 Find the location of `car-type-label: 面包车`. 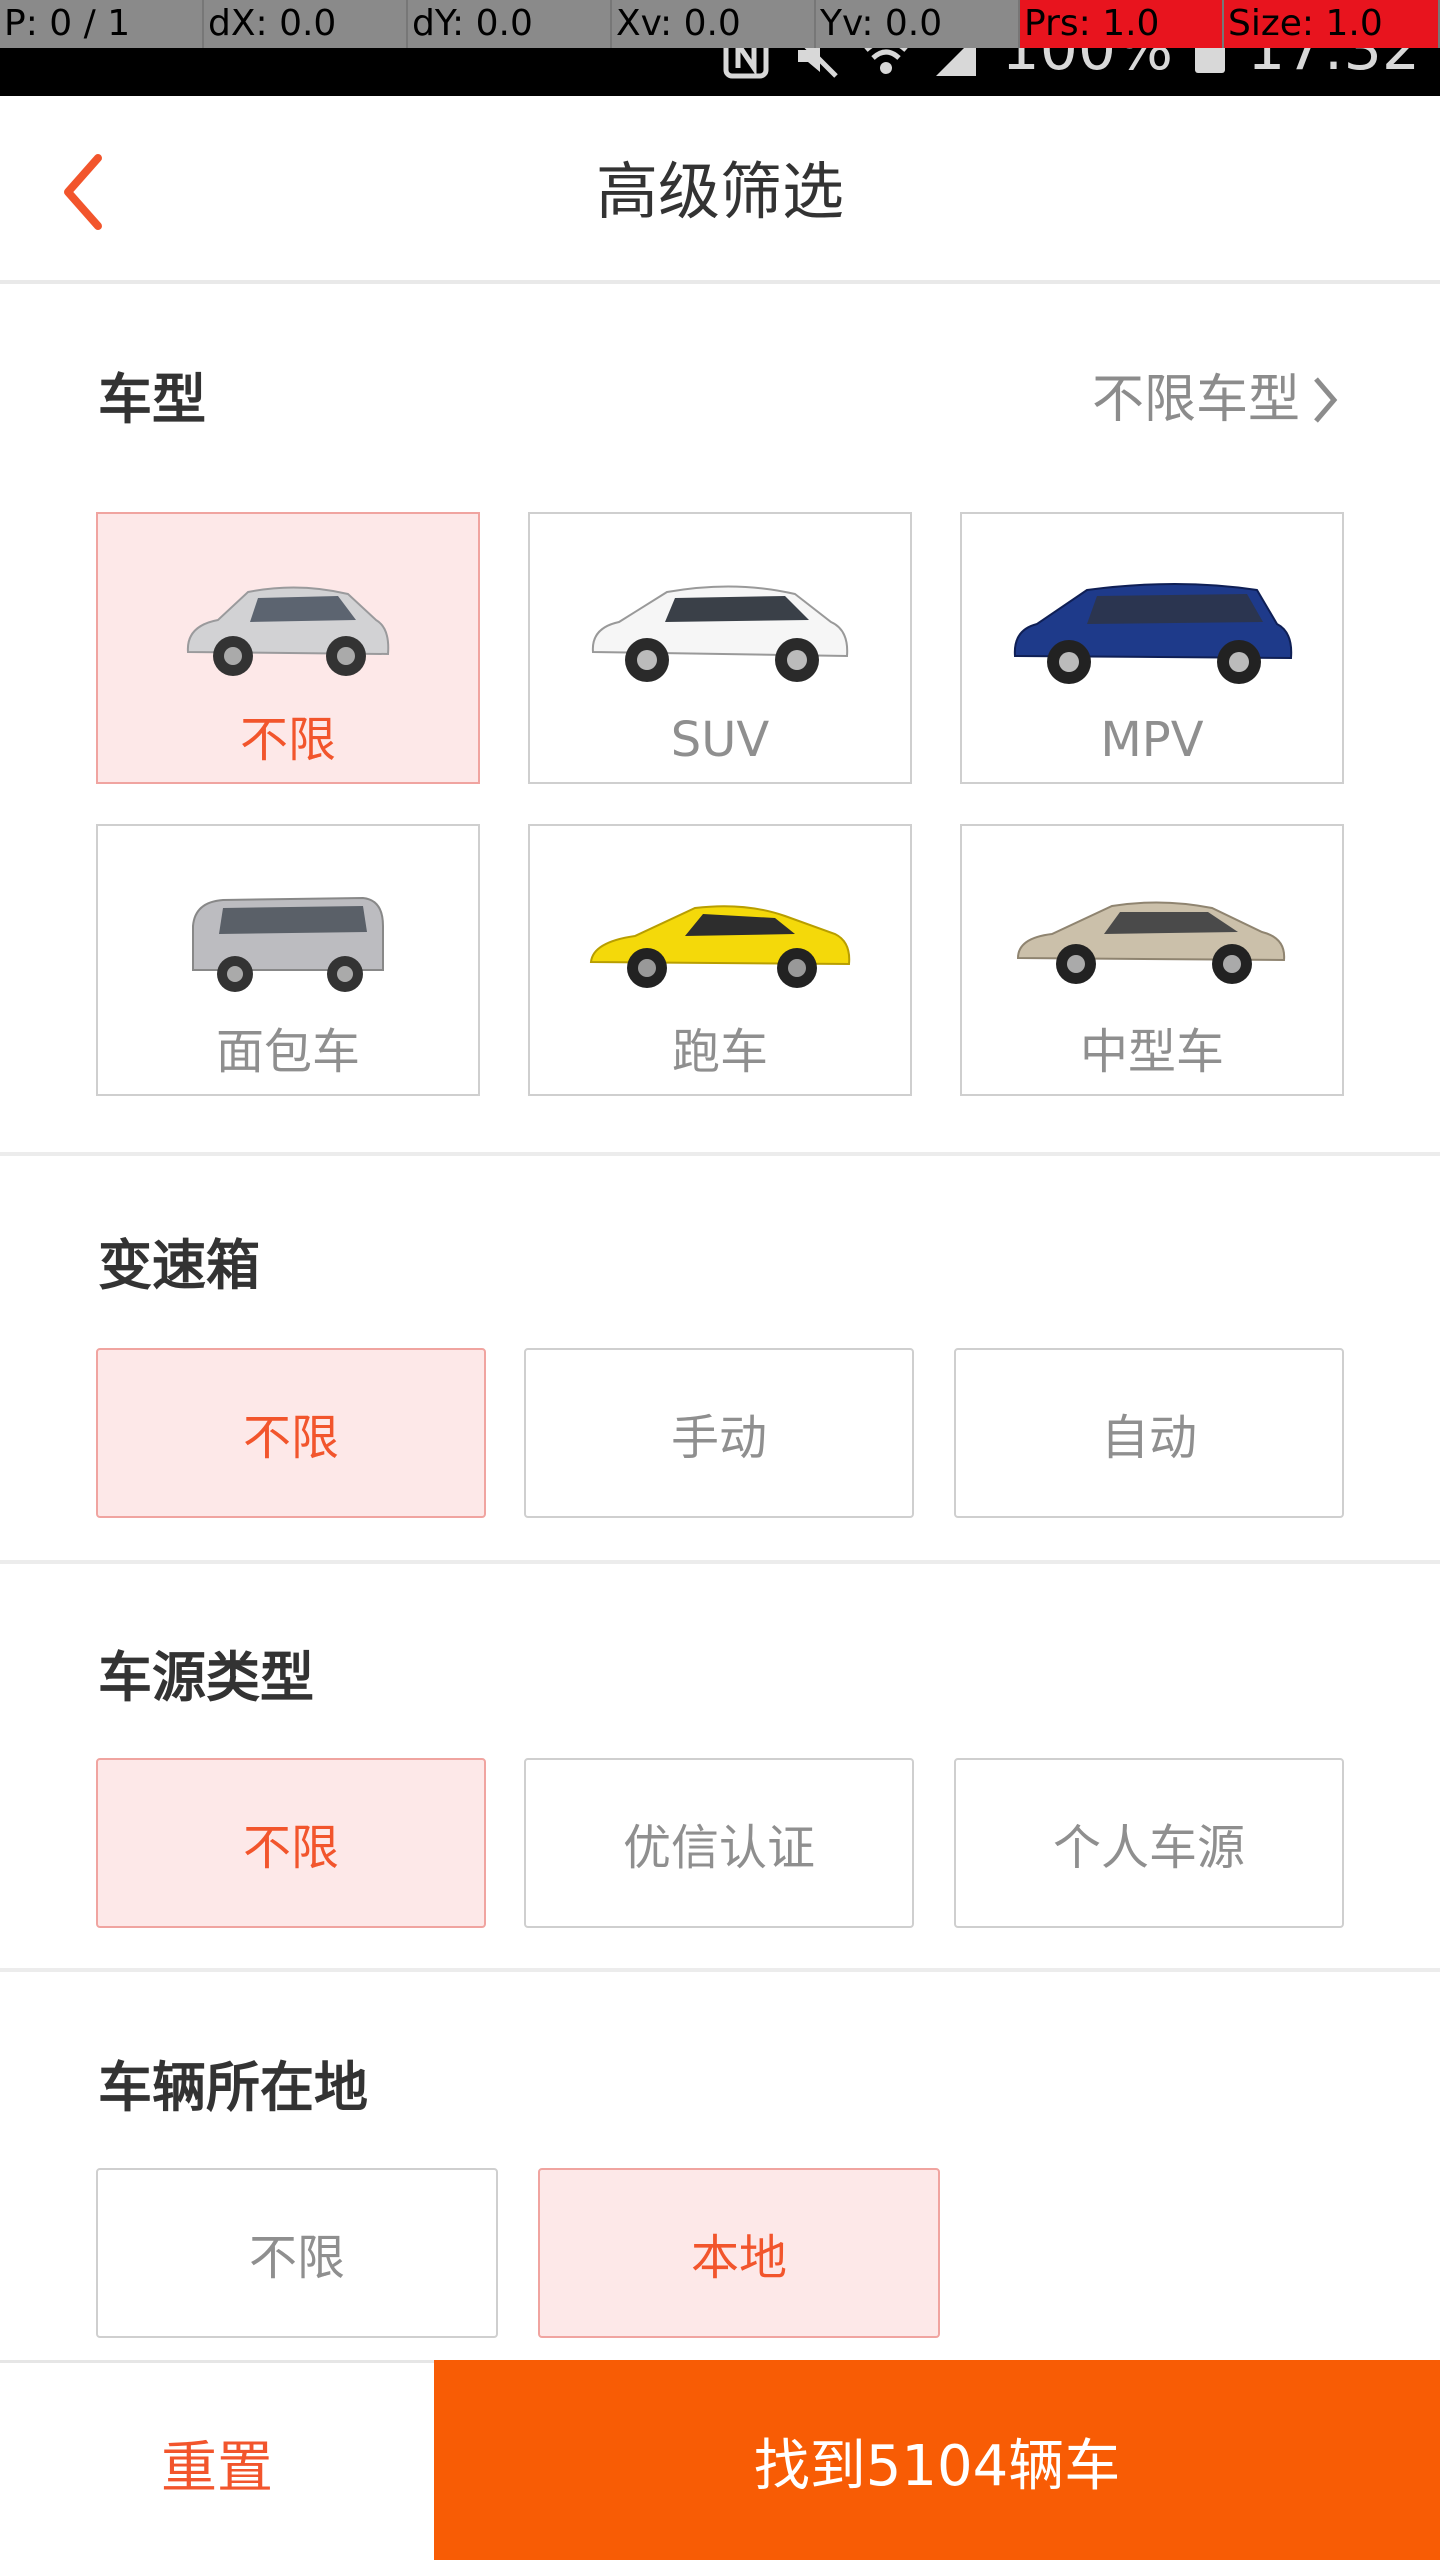

car-type-label: 面包车 is located at coordinates (287, 1052).